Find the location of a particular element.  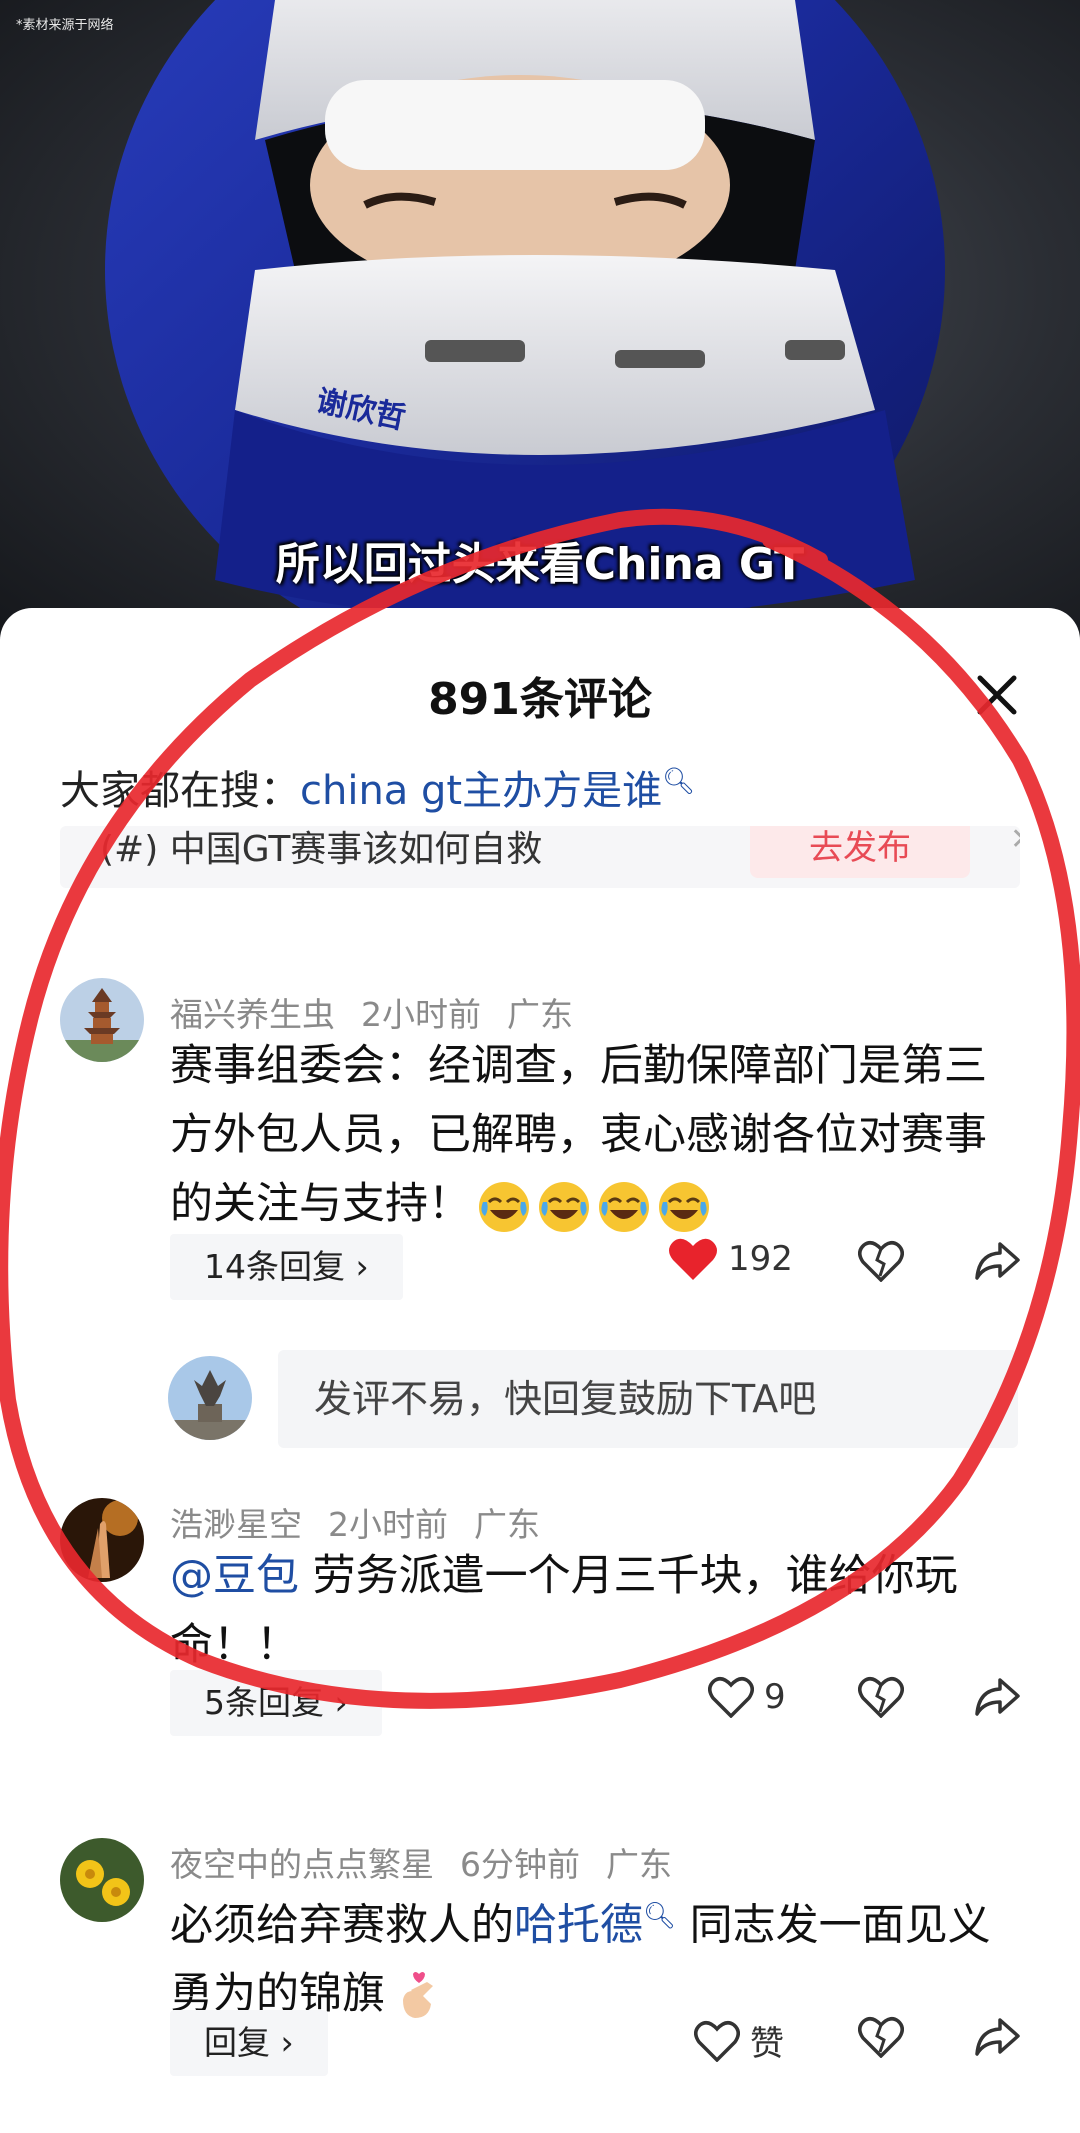

comment-count-title: 891条评论 is located at coordinates (540, 699).